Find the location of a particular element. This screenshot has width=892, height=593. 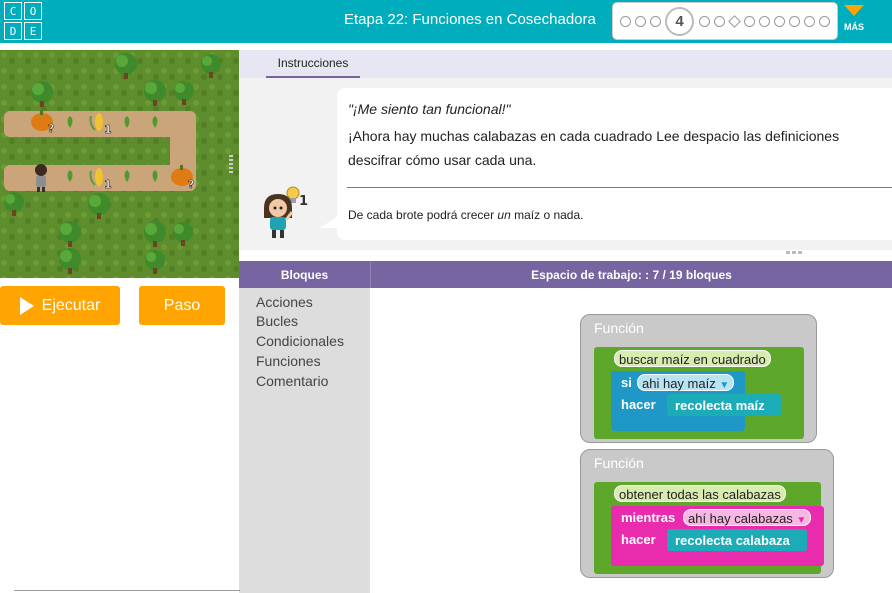

step-button: Paso is located at coordinates (182, 305).